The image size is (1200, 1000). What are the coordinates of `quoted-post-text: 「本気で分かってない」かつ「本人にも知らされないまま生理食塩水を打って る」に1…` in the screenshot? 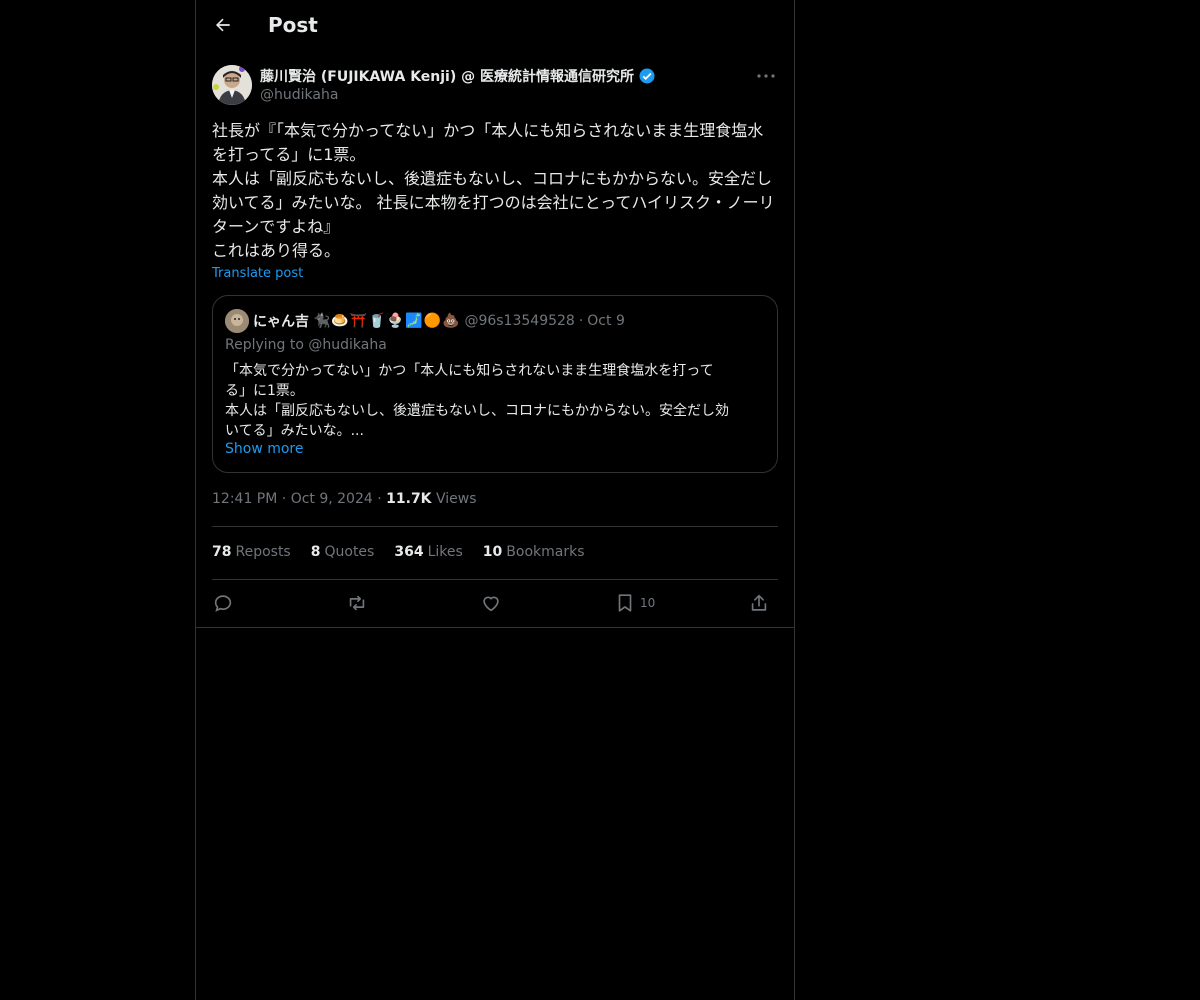 It's located at (496, 401).